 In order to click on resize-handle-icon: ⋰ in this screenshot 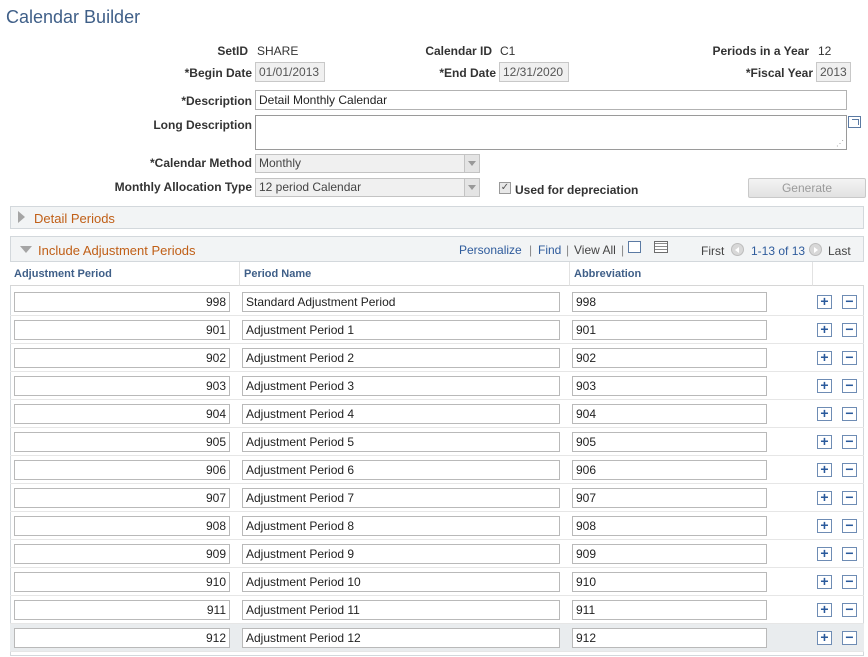, I will do `click(840, 143)`.